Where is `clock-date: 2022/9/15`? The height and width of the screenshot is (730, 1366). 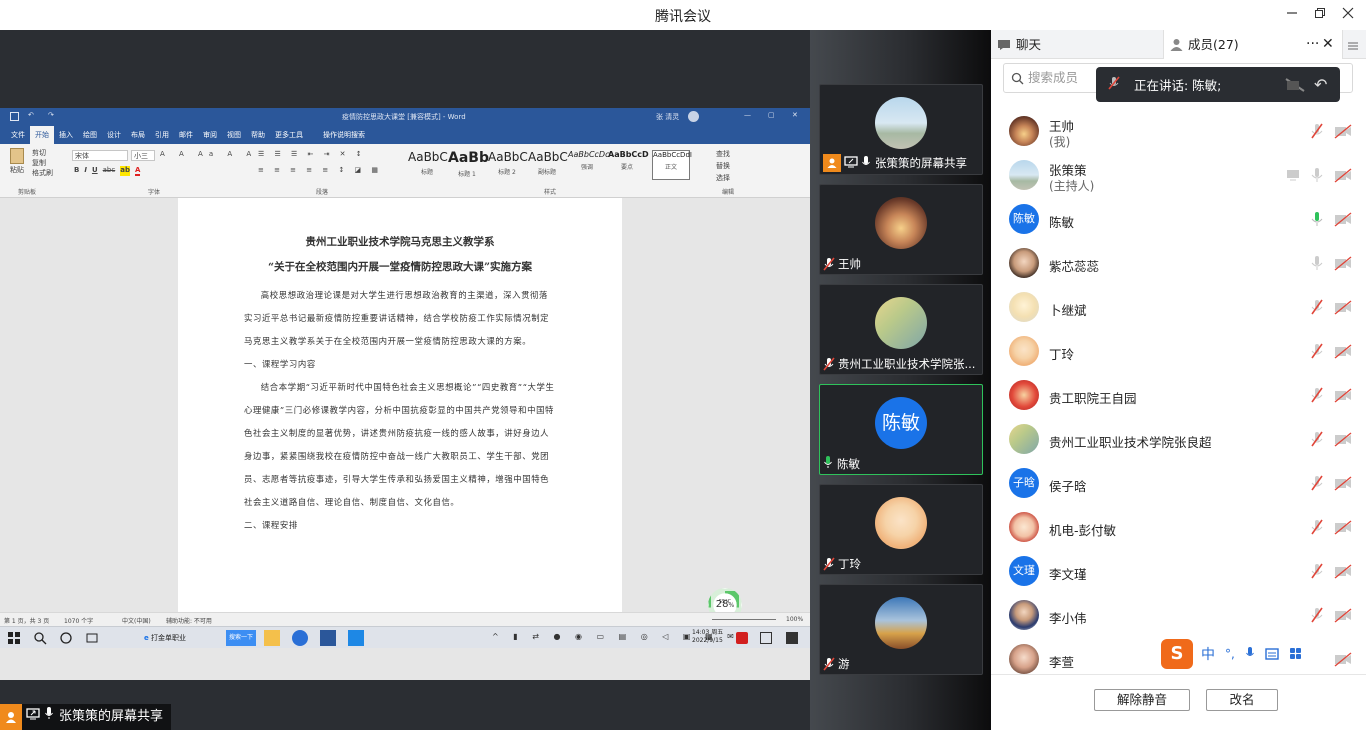 clock-date: 2022/9/15 is located at coordinates (707, 641).